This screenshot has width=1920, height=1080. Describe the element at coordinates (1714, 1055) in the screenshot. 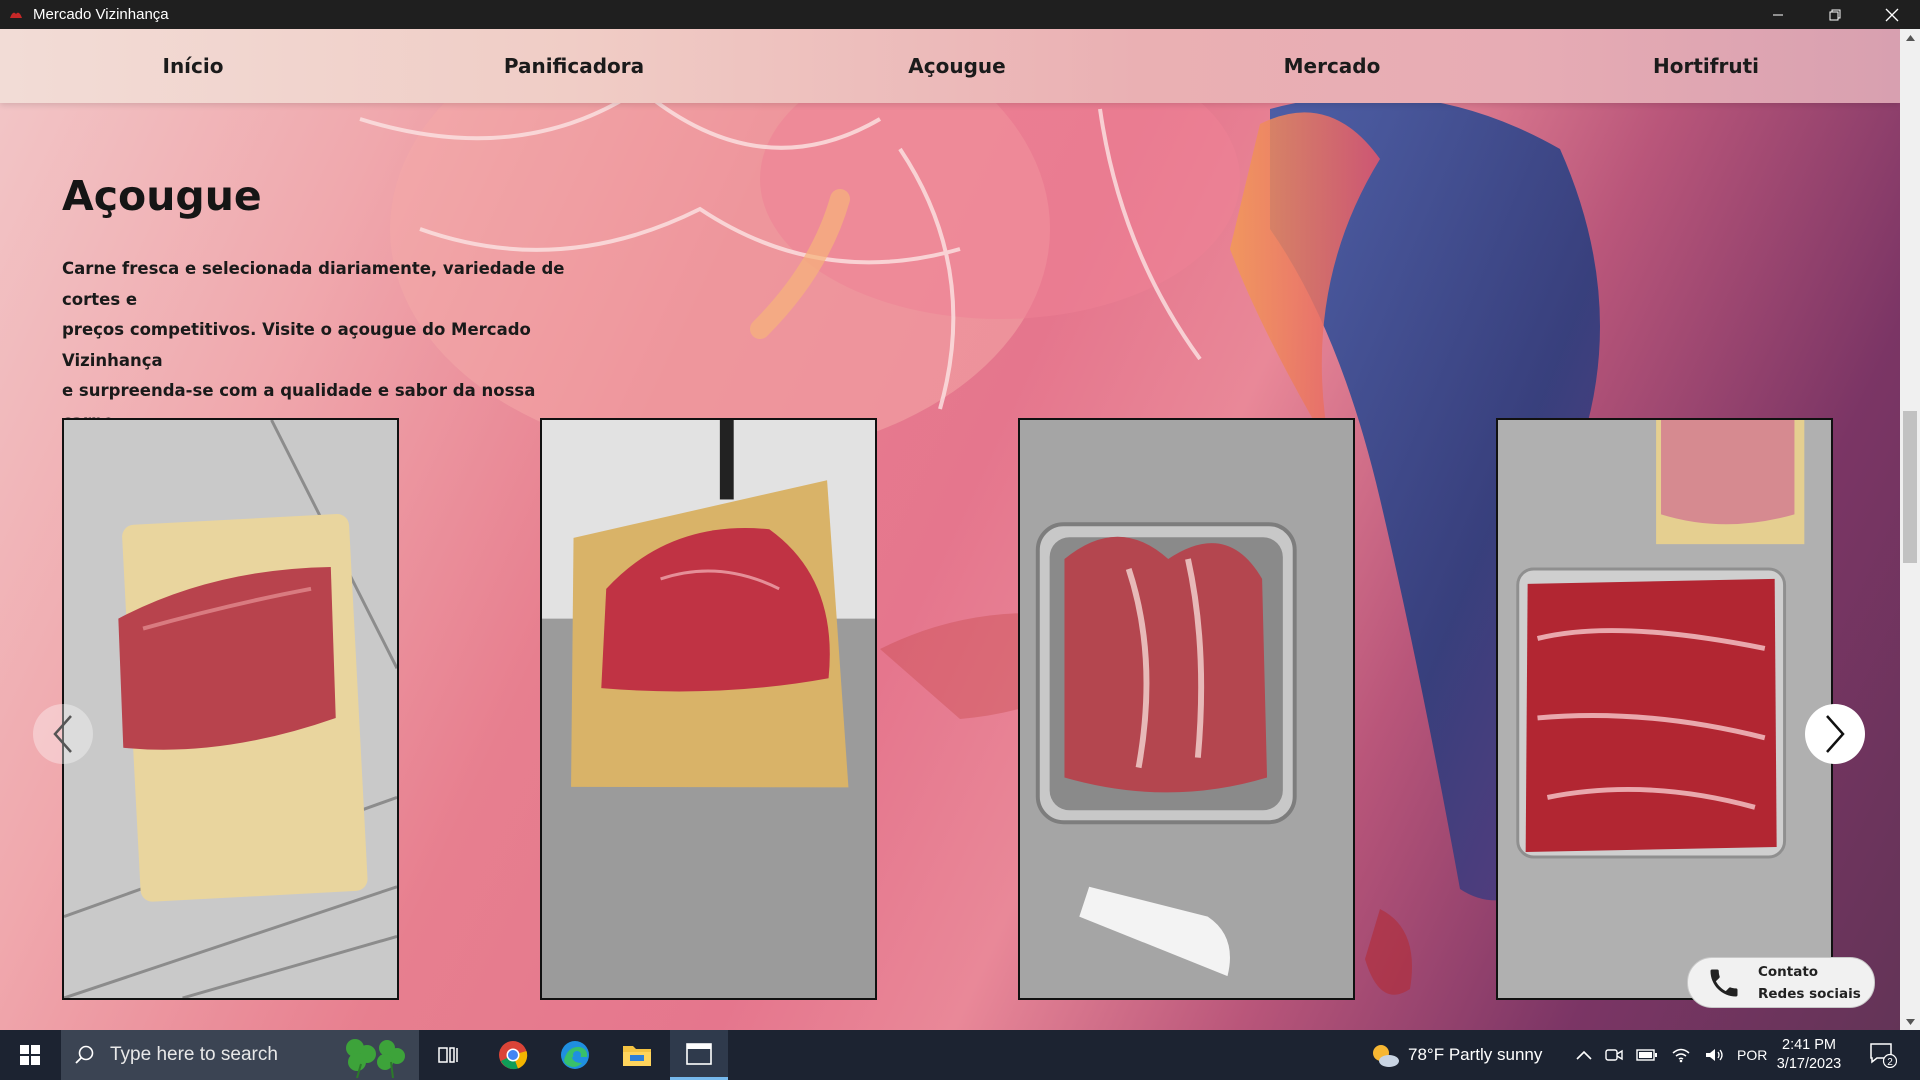

I see `volume-icon` at that location.